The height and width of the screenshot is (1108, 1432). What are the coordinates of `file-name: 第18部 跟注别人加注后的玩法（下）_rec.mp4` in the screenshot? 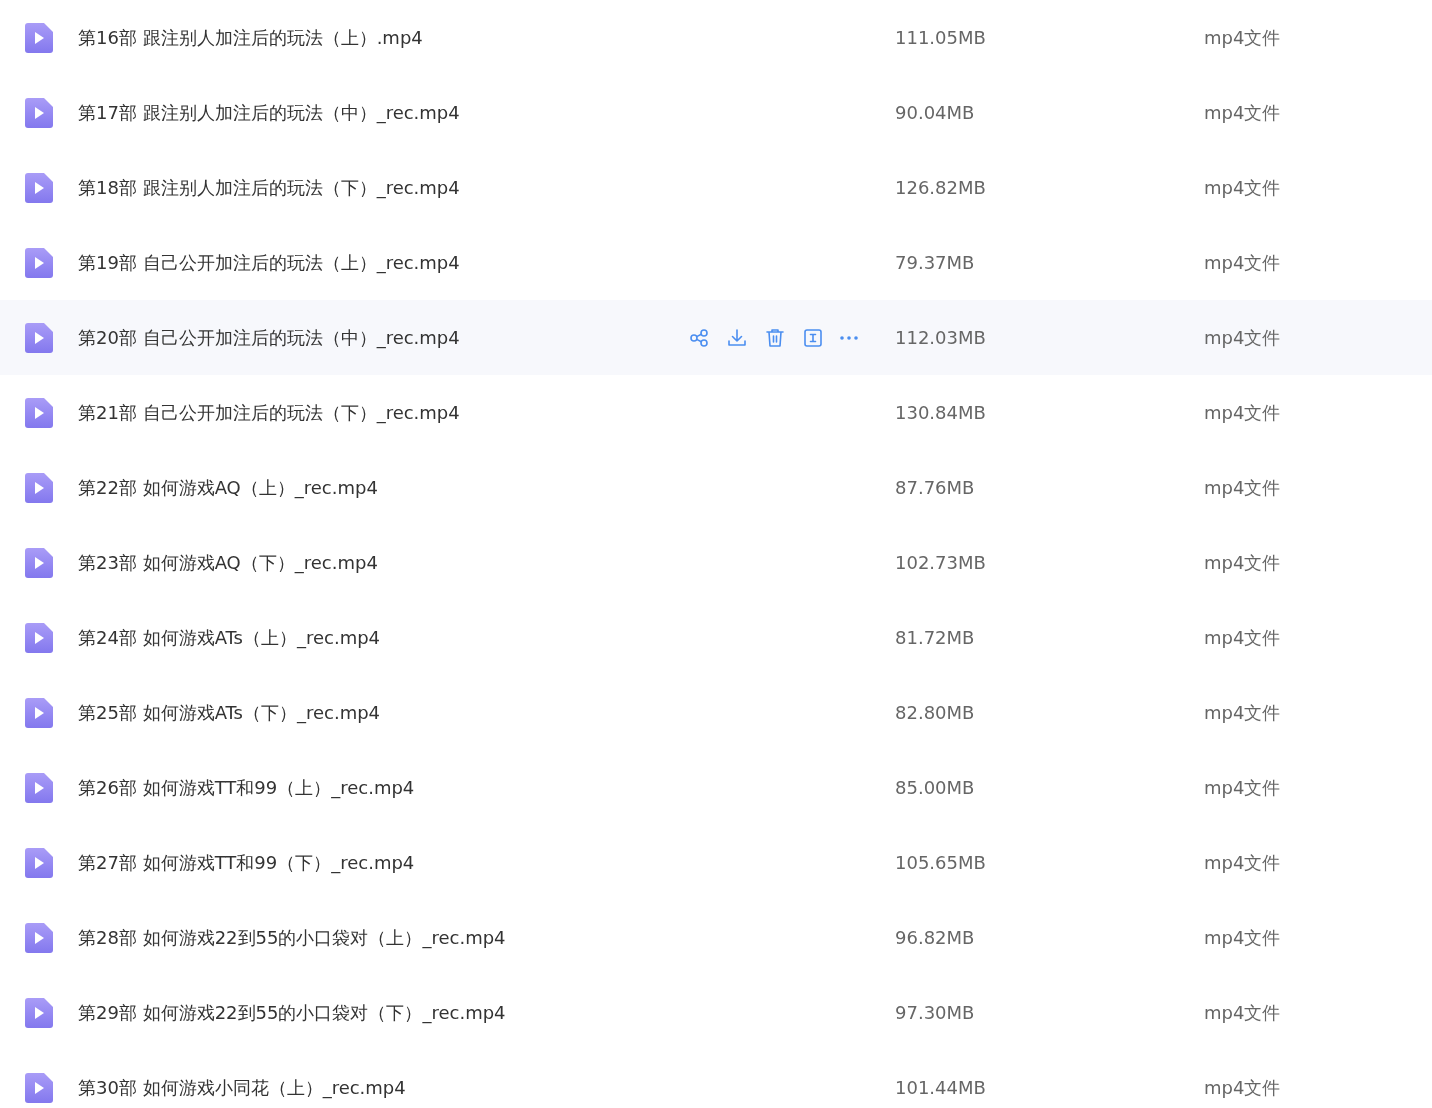 It's located at (269, 187).